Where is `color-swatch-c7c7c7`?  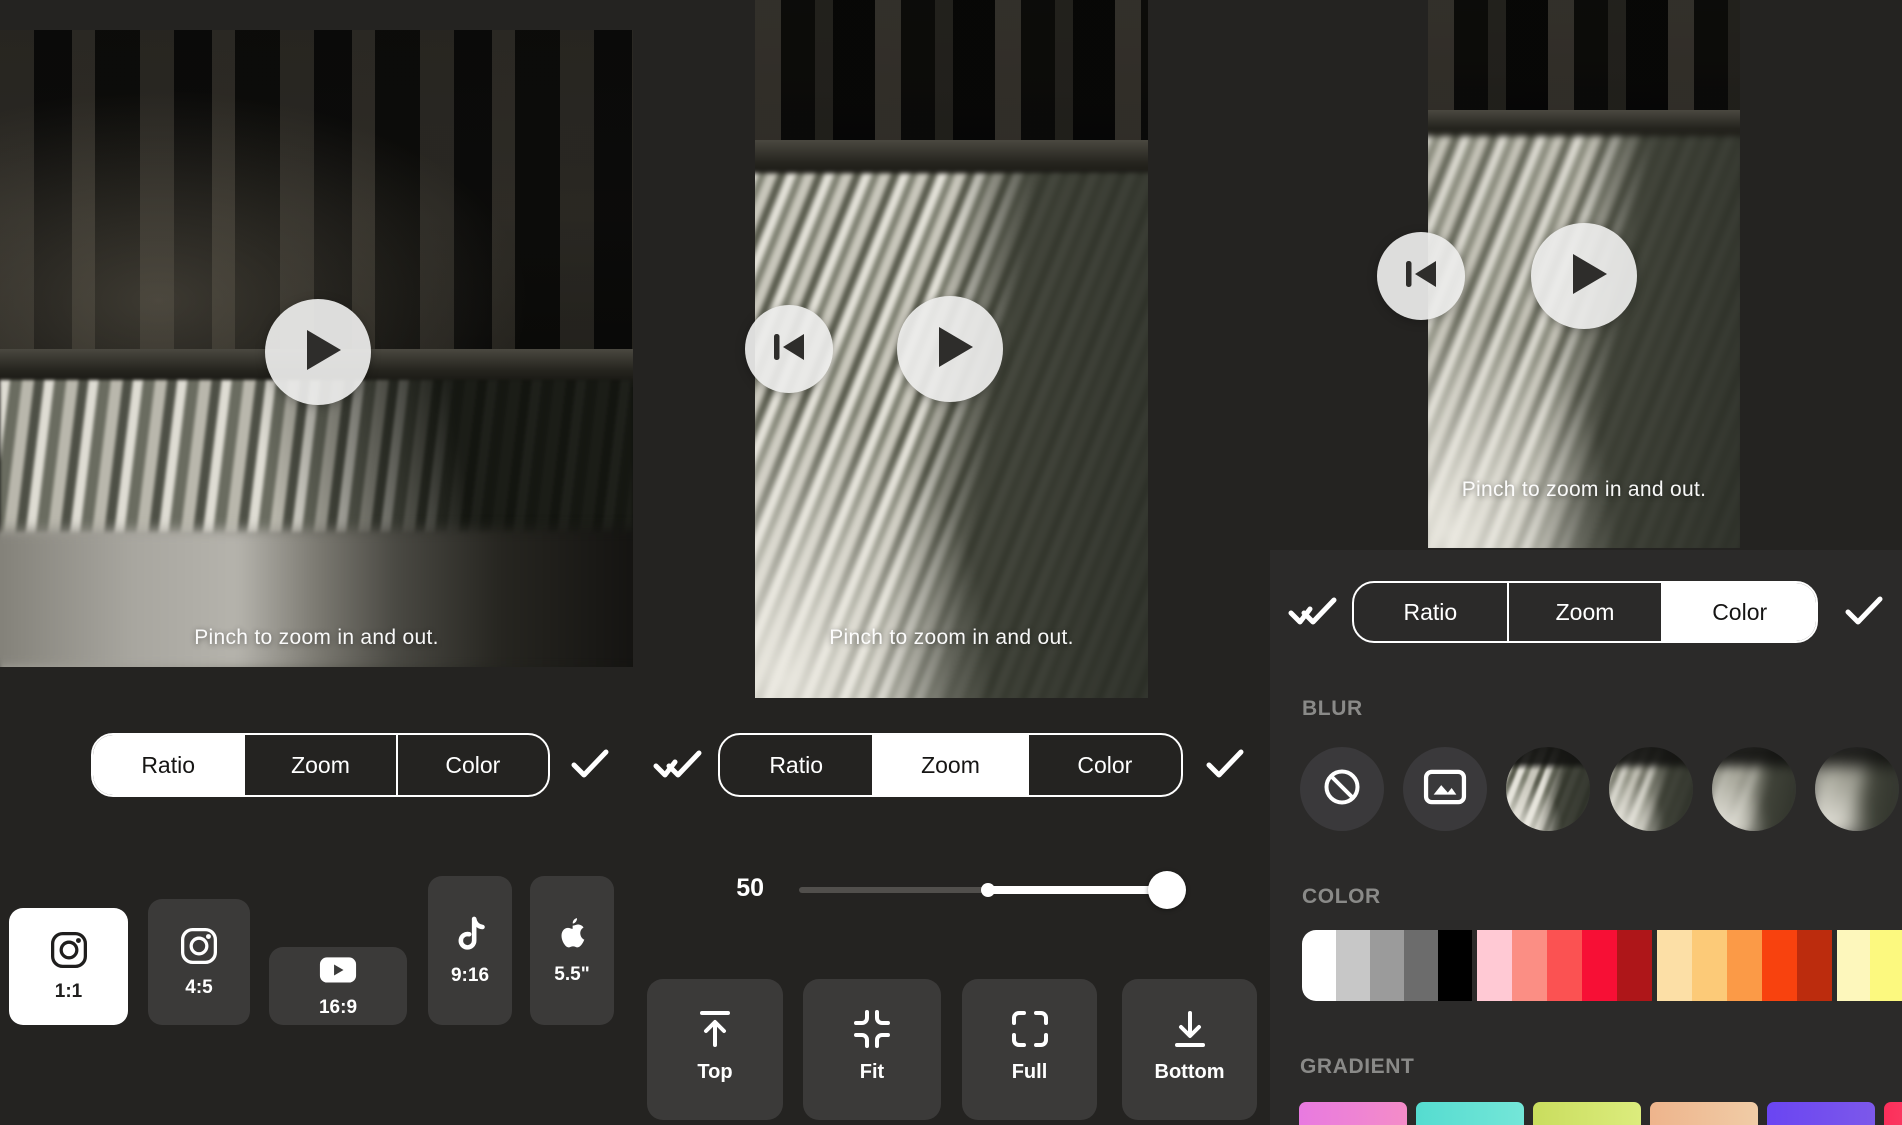
color-swatch-c7c7c7 is located at coordinates (1353, 965).